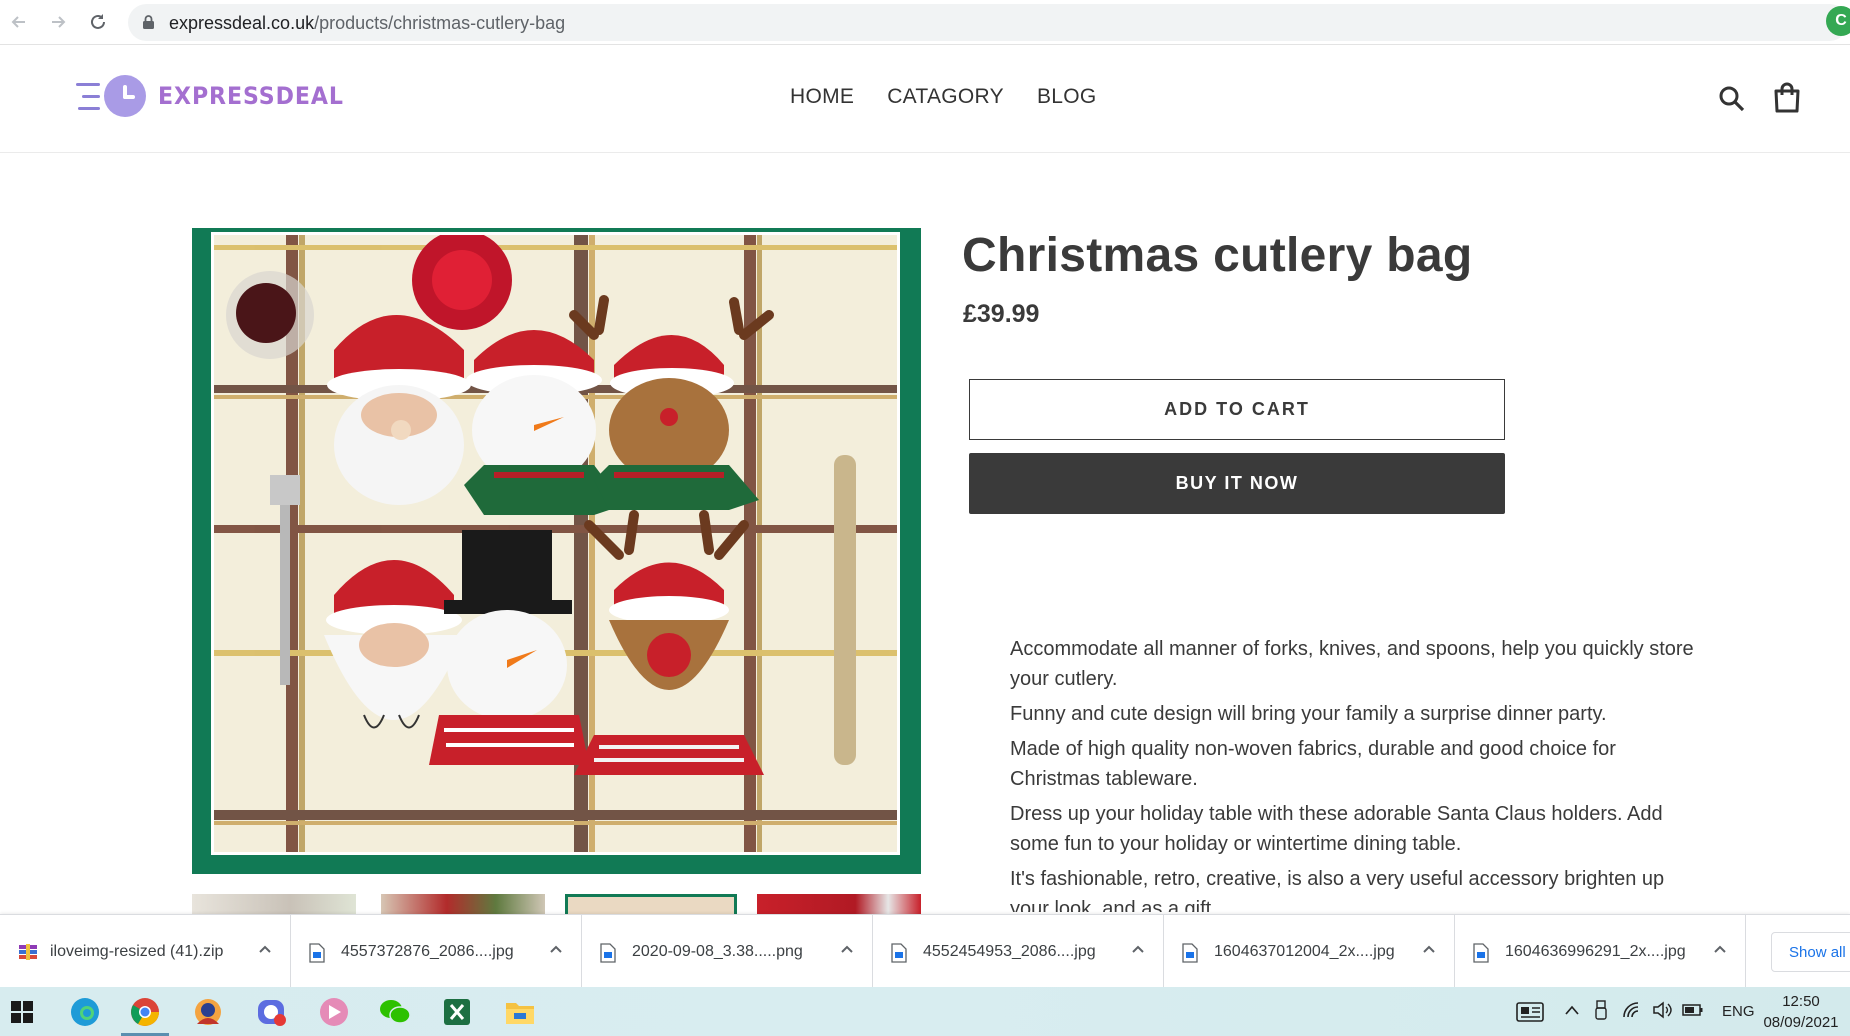  I want to click on reload-icon, so click(98, 22).